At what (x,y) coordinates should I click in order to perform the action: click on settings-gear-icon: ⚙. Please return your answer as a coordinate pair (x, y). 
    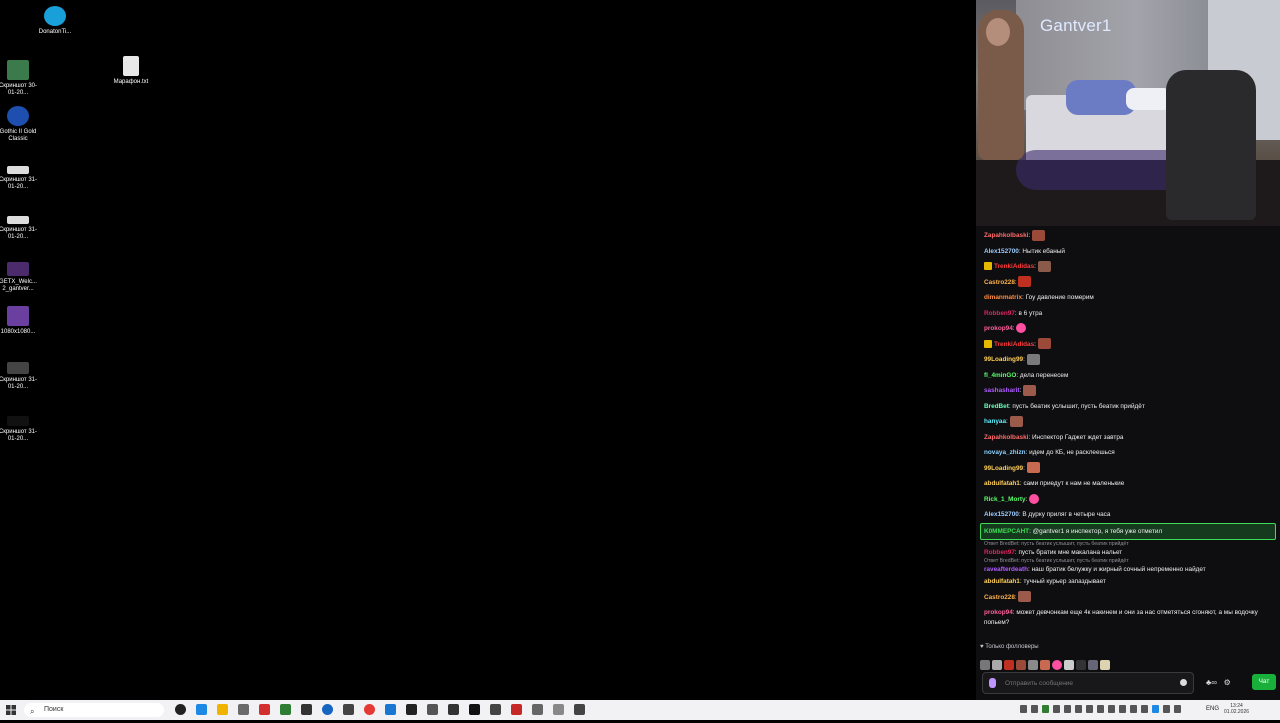
    Looking at the image, I should click on (1227, 682).